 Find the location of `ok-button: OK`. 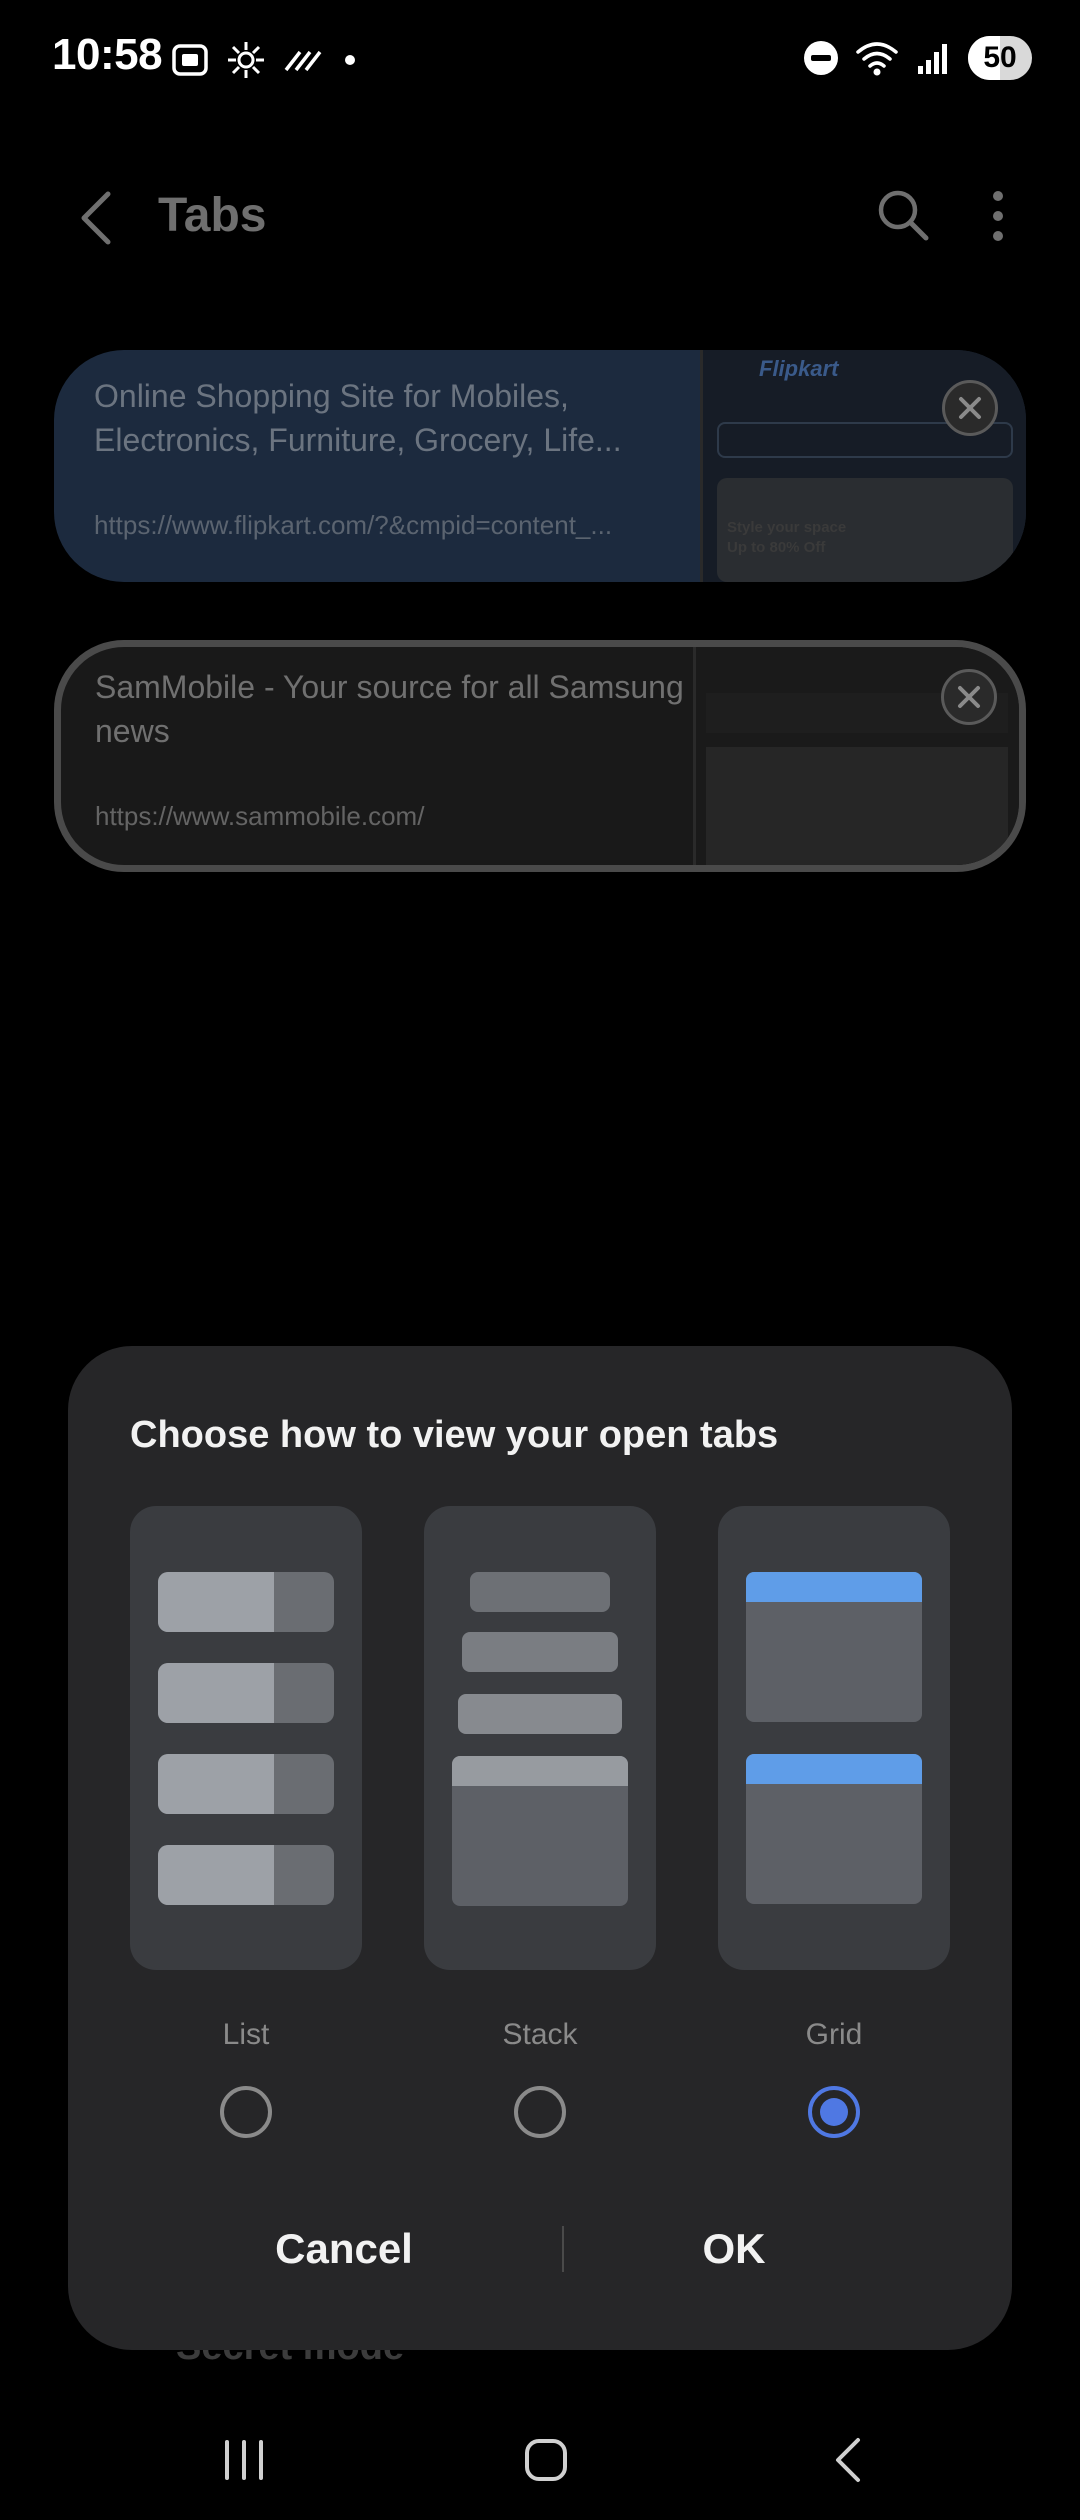

ok-button: OK is located at coordinates (734, 2249).